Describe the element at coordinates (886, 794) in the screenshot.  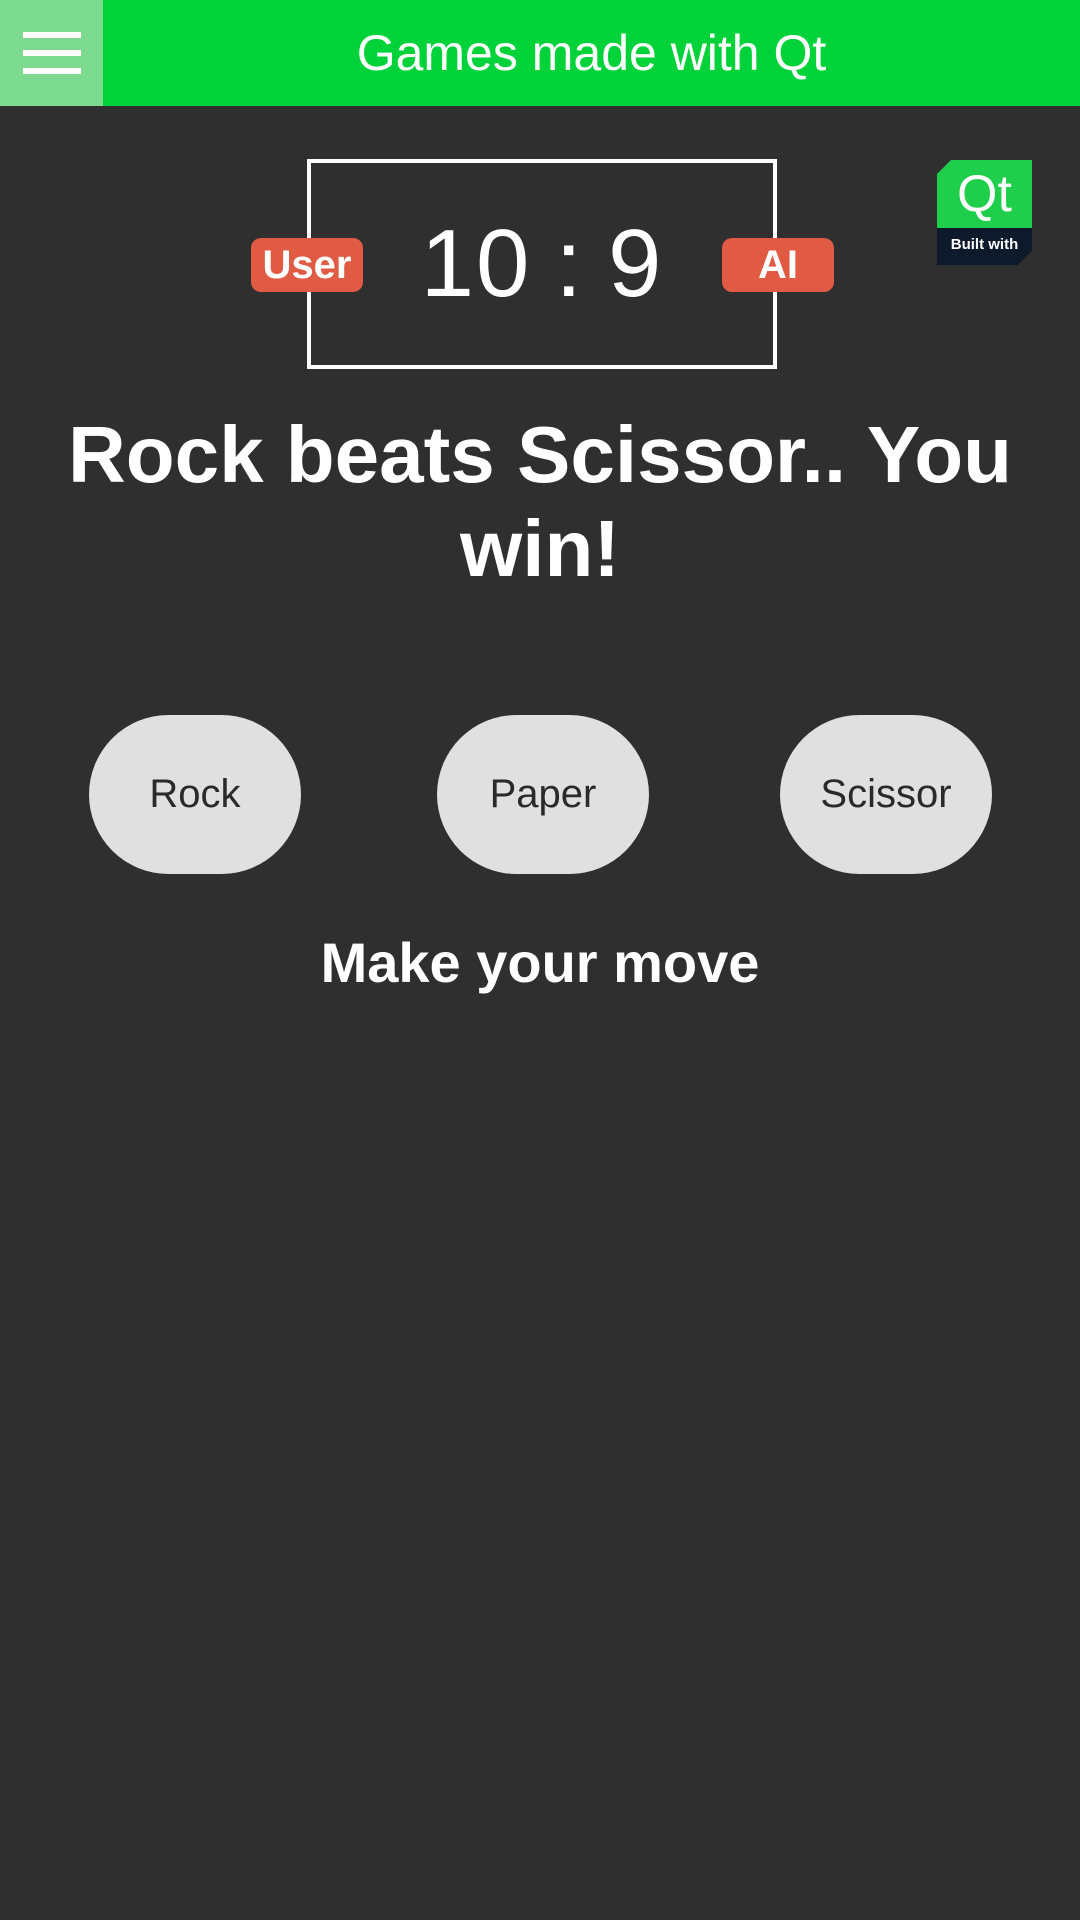
I see `scissor-button: Scissor` at that location.